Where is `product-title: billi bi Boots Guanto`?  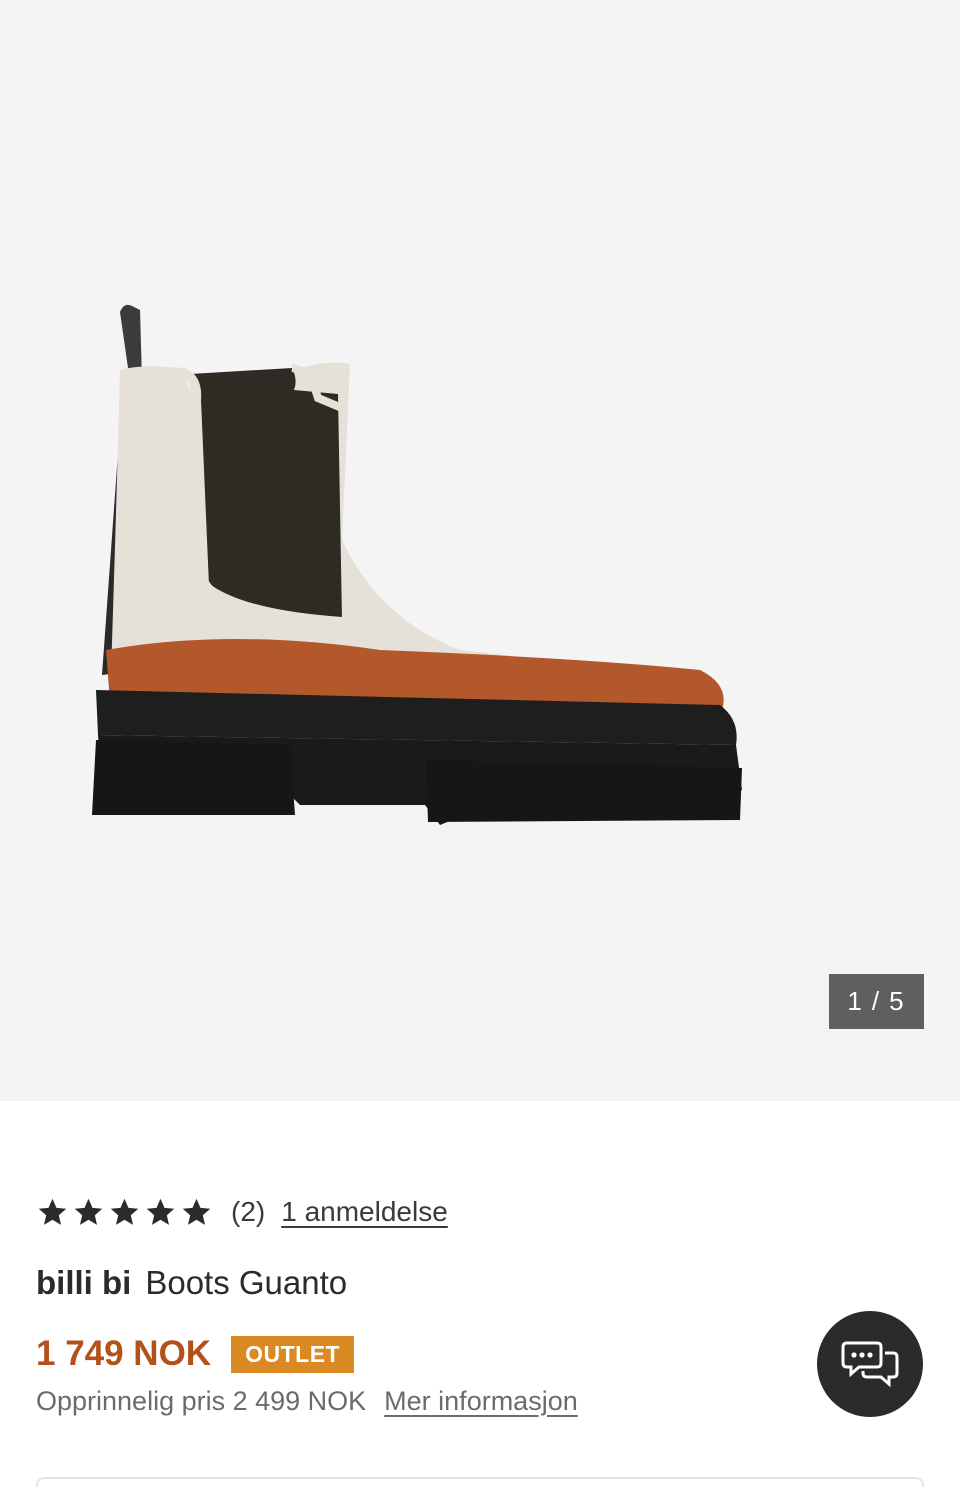
product-title: billi bi Boots Guanto is located at coordinates (191, 1283).